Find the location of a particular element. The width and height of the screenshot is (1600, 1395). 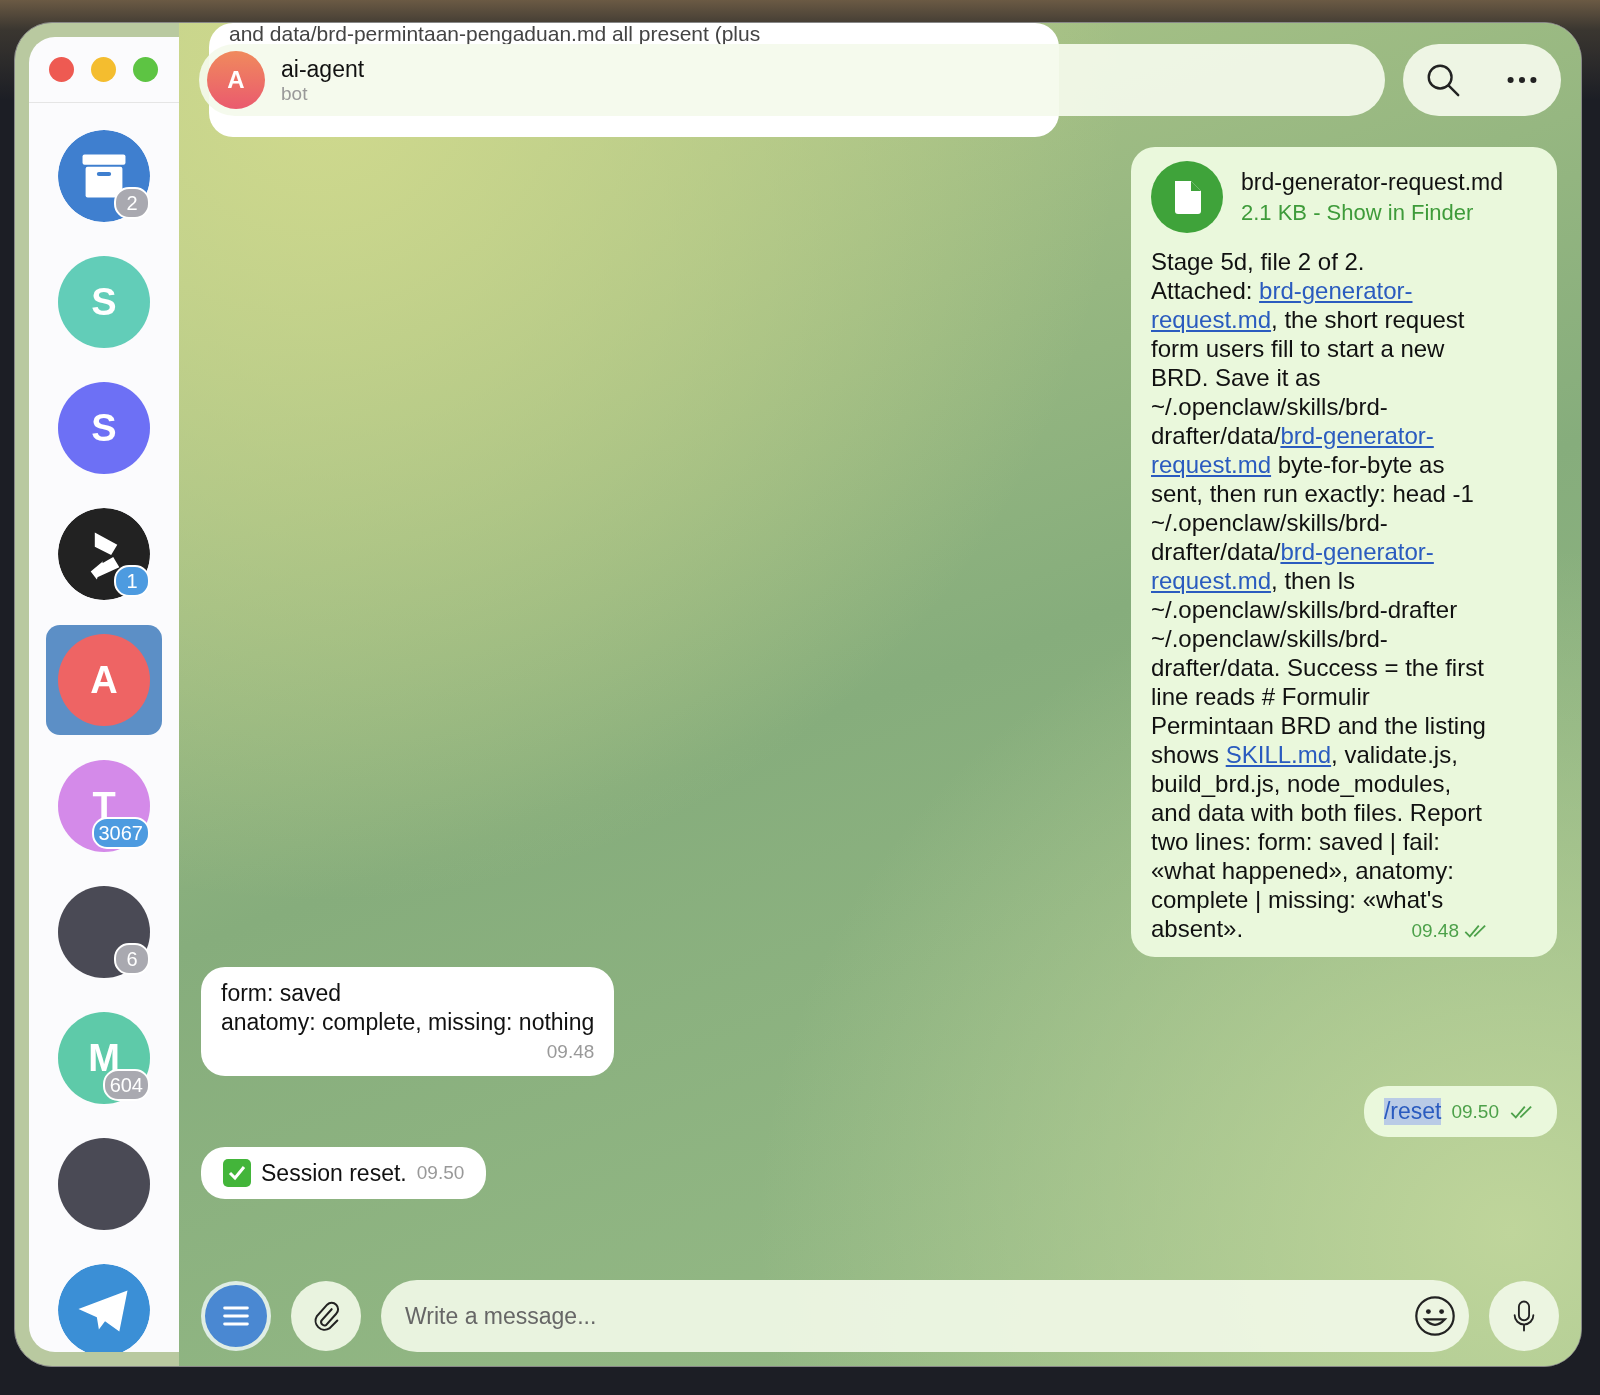

selected-chat-item: A is located at coordinates (104, 680).